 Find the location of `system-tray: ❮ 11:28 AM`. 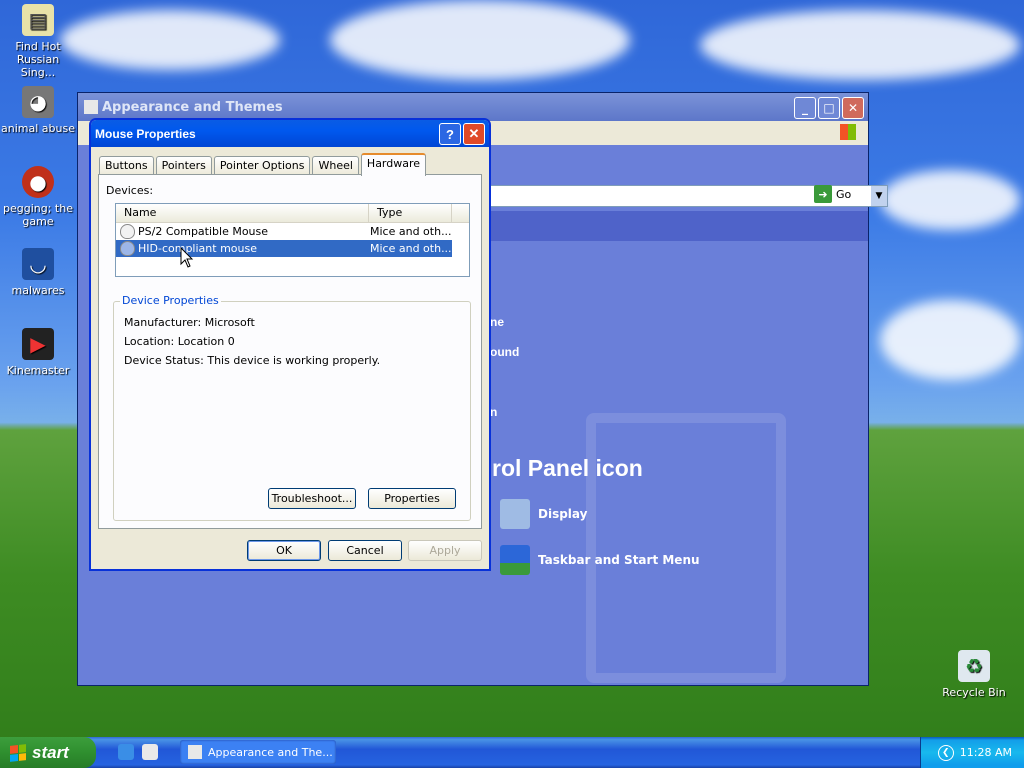

system-tray: ❮ 11:28 AM is located at coordinates (972, 752).